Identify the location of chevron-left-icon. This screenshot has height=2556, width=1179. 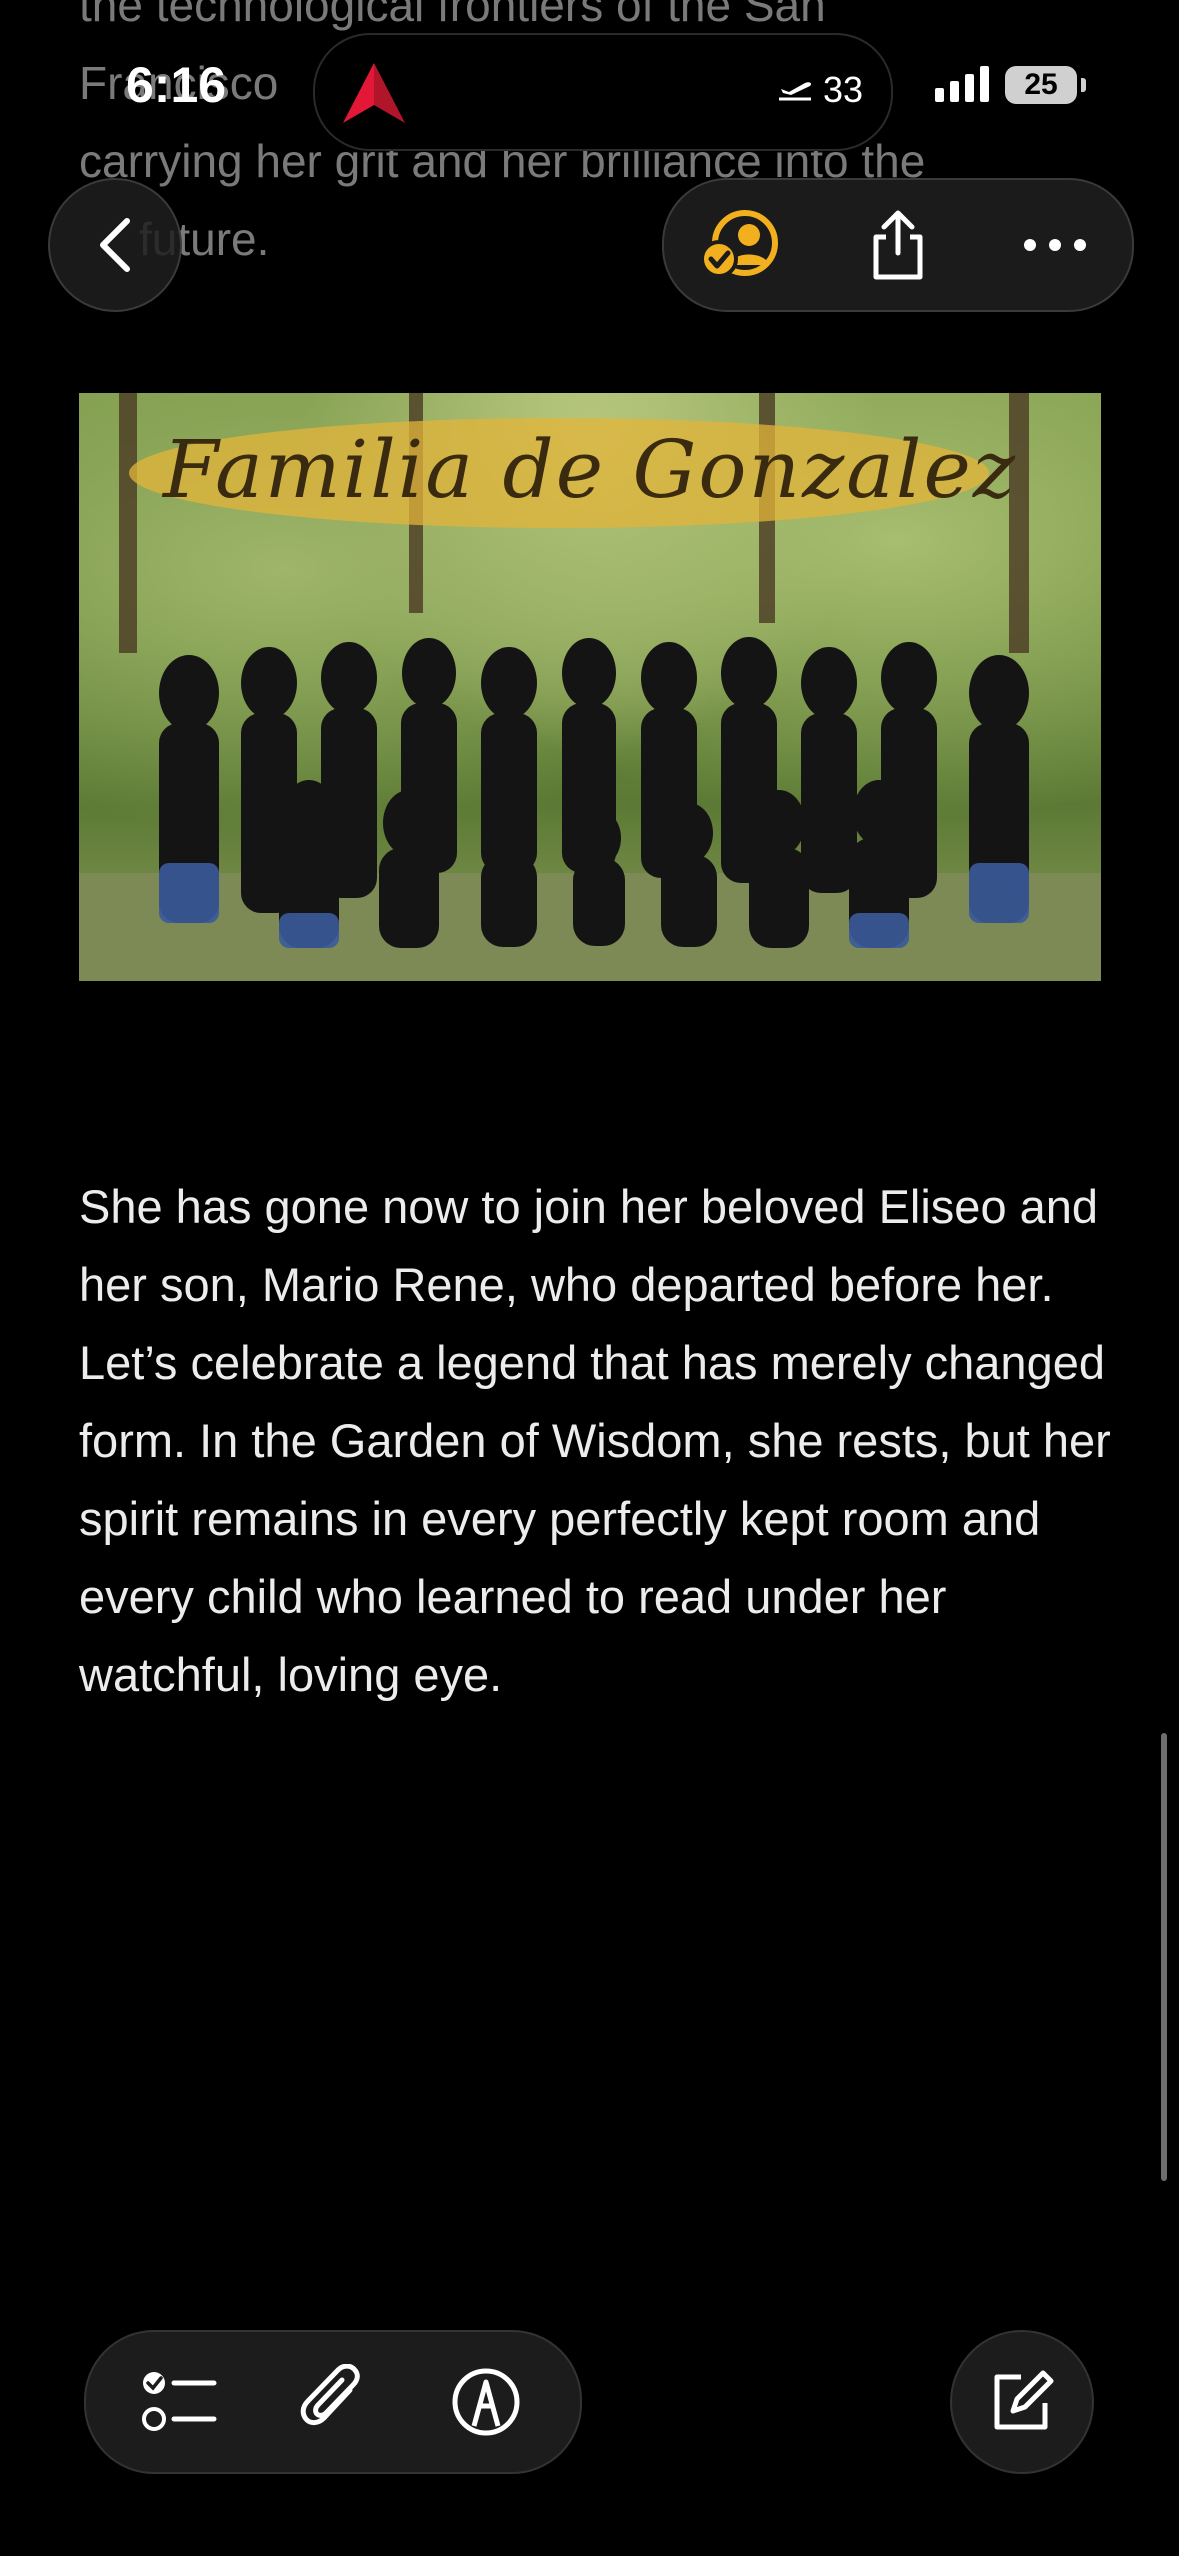
(115, 245).